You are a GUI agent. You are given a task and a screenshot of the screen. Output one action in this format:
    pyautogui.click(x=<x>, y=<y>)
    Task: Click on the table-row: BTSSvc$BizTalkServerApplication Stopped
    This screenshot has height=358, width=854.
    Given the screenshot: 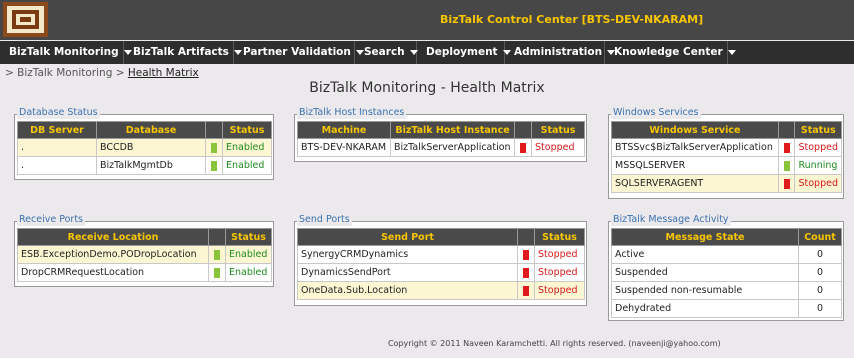 What is the action you would take?
    pyautogui.click(x=726, y=147)
    